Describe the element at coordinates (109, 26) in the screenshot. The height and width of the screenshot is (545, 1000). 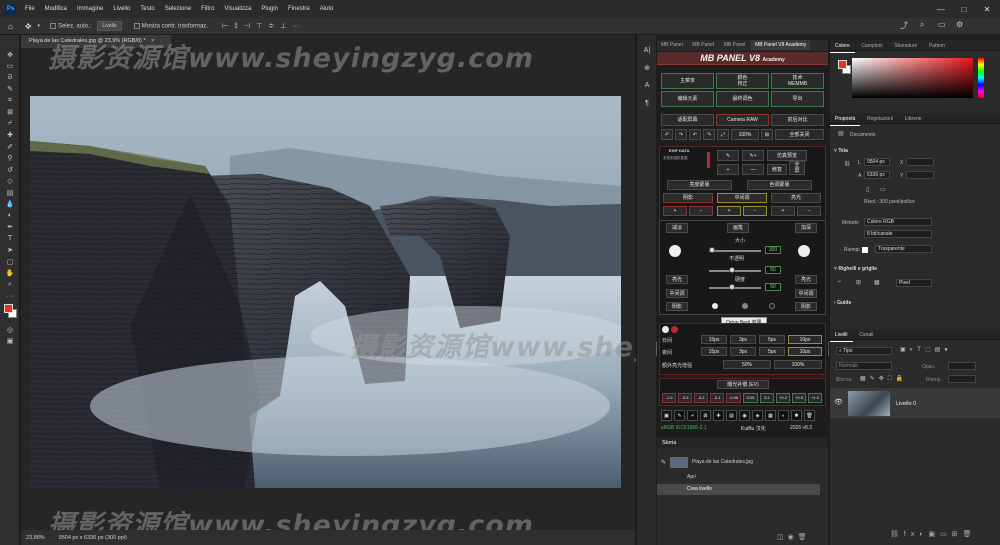
I see `auto-select-dropdown: Livello` at that location.